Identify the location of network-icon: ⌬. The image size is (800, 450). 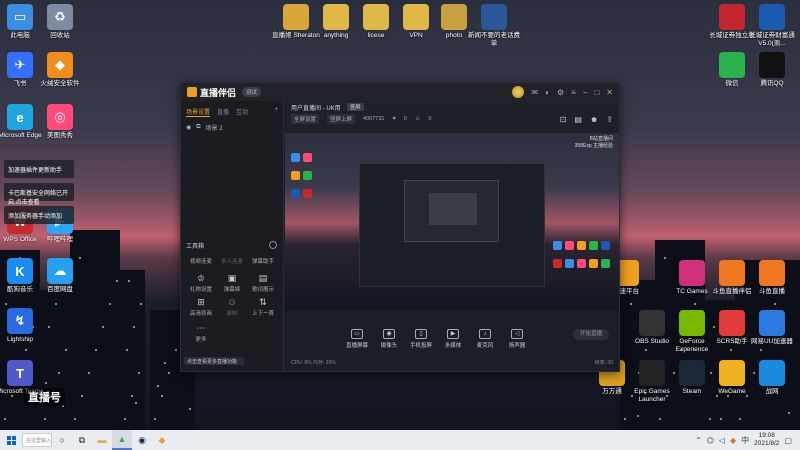
(710, 440).